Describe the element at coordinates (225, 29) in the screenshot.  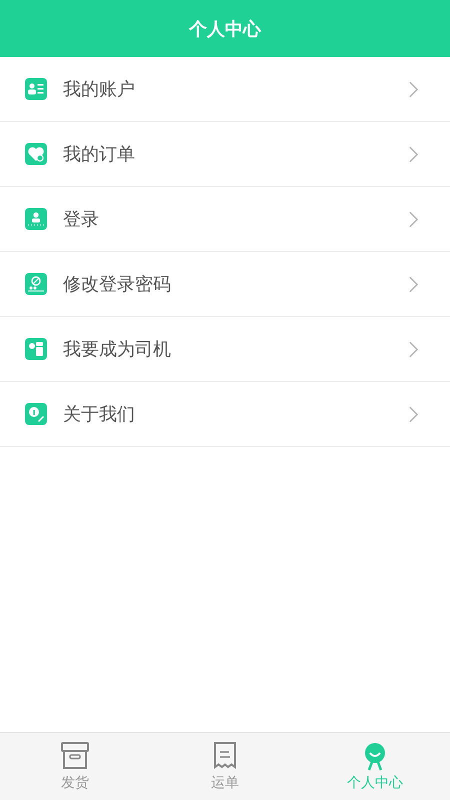
I see `page-title: 个人中心` at that location.